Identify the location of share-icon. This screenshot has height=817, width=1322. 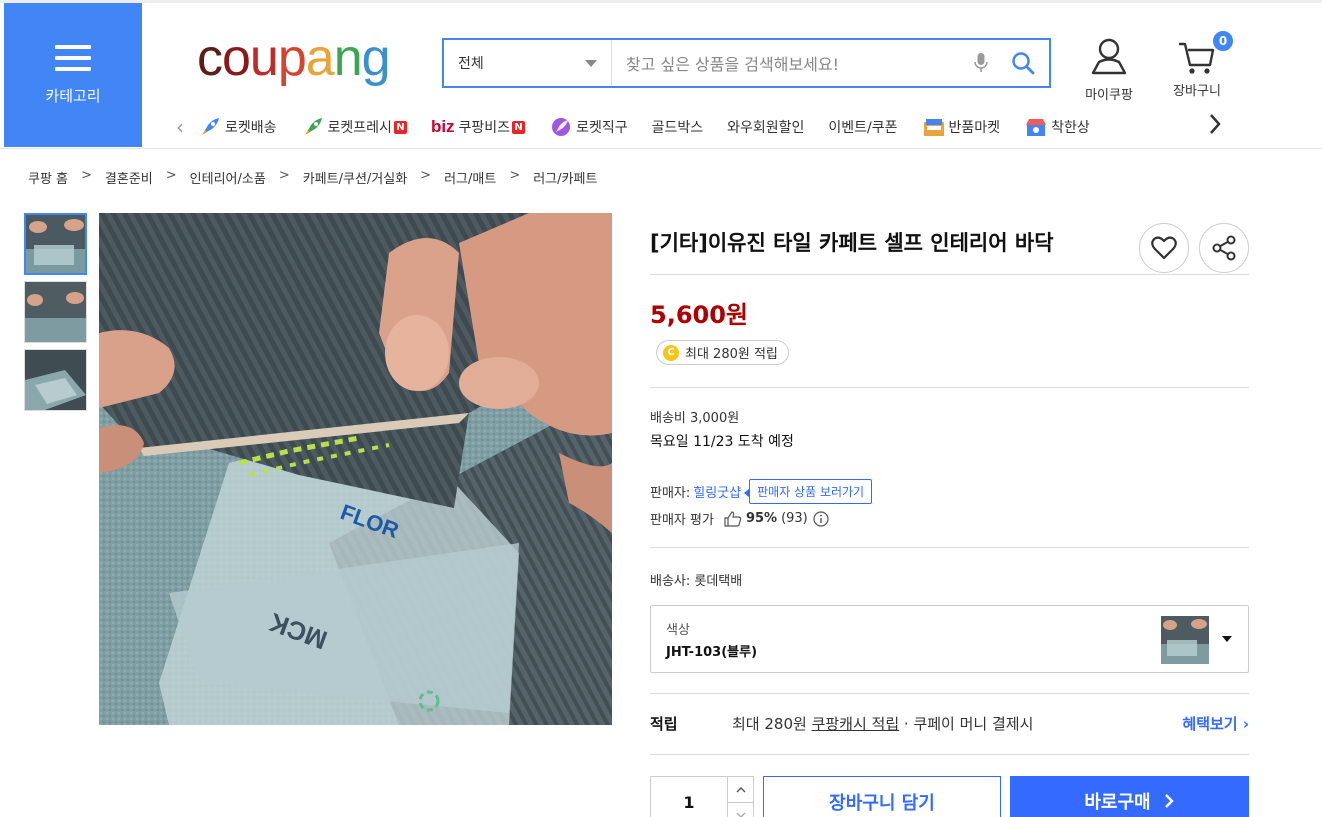
(1224, 248).